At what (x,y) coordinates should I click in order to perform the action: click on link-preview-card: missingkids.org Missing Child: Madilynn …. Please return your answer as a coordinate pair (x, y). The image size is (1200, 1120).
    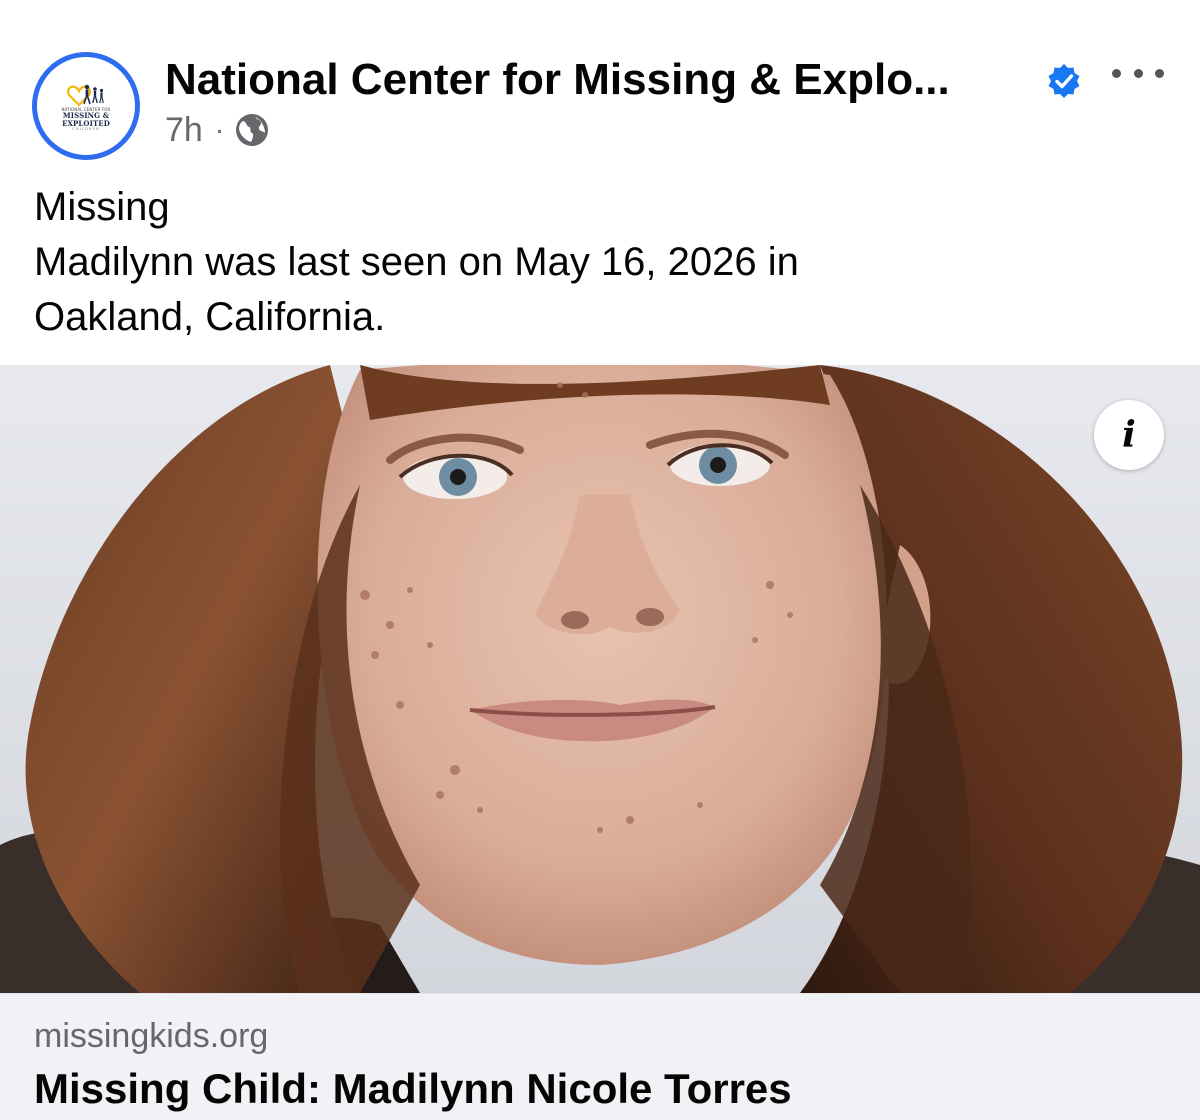
    Looking at the image, I should click on (600, 1056).